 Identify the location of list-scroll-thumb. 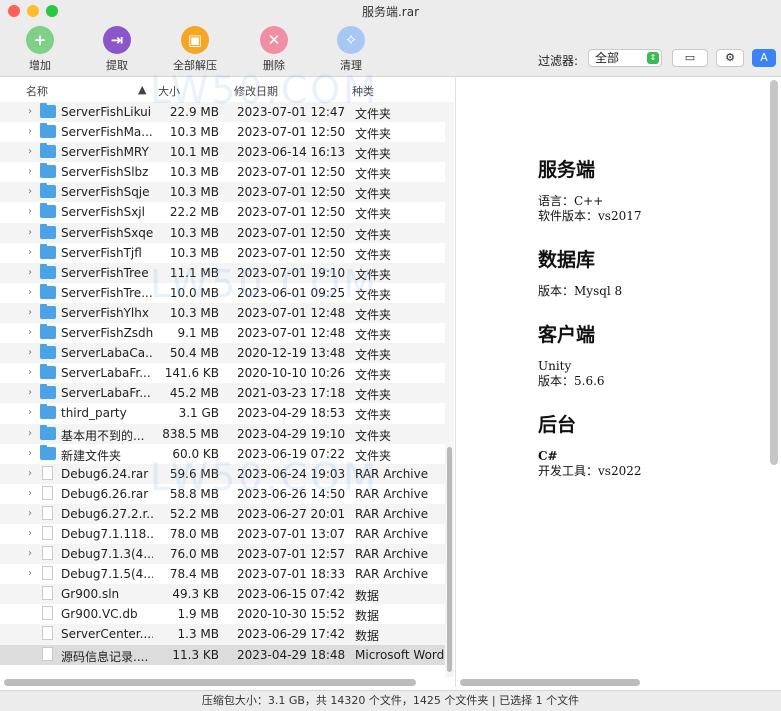
(449, 559).